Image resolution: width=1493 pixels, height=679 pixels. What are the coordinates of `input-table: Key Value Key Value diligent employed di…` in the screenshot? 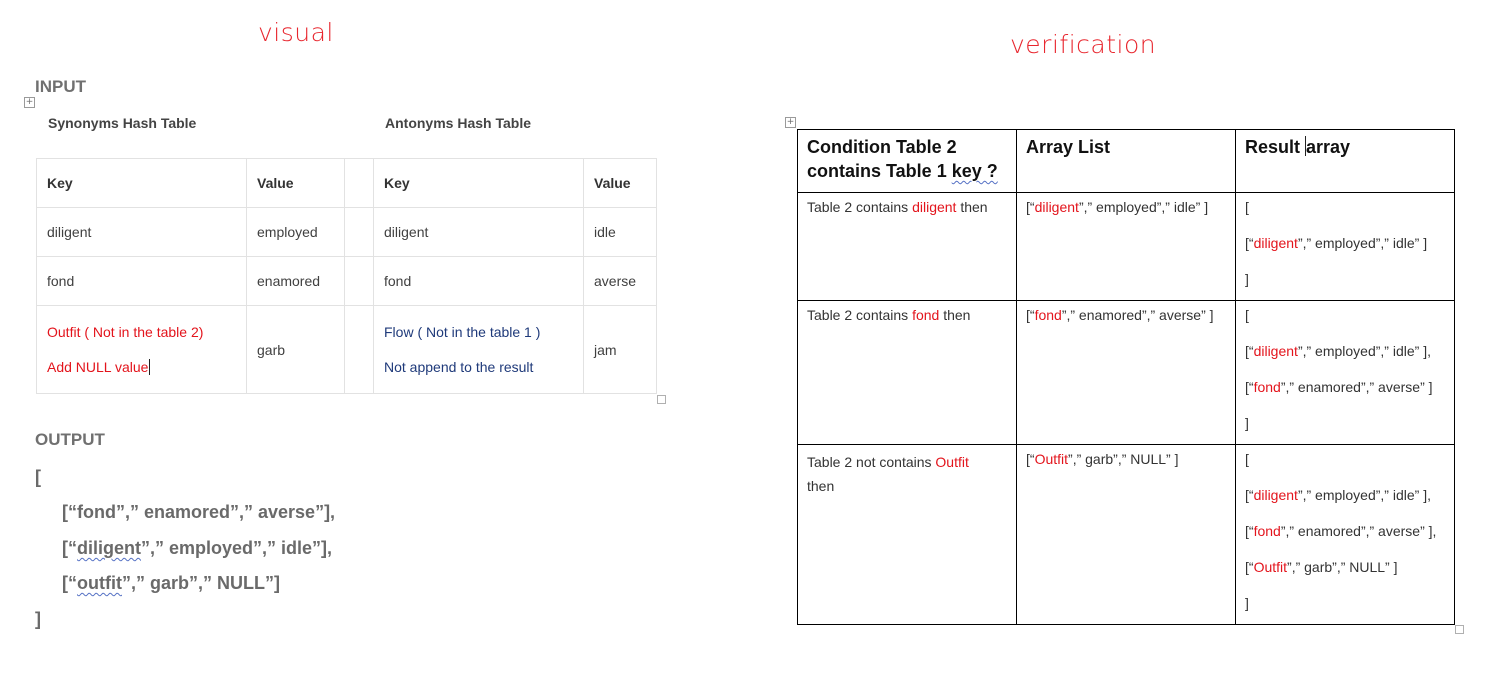 It's located at (346, 276).